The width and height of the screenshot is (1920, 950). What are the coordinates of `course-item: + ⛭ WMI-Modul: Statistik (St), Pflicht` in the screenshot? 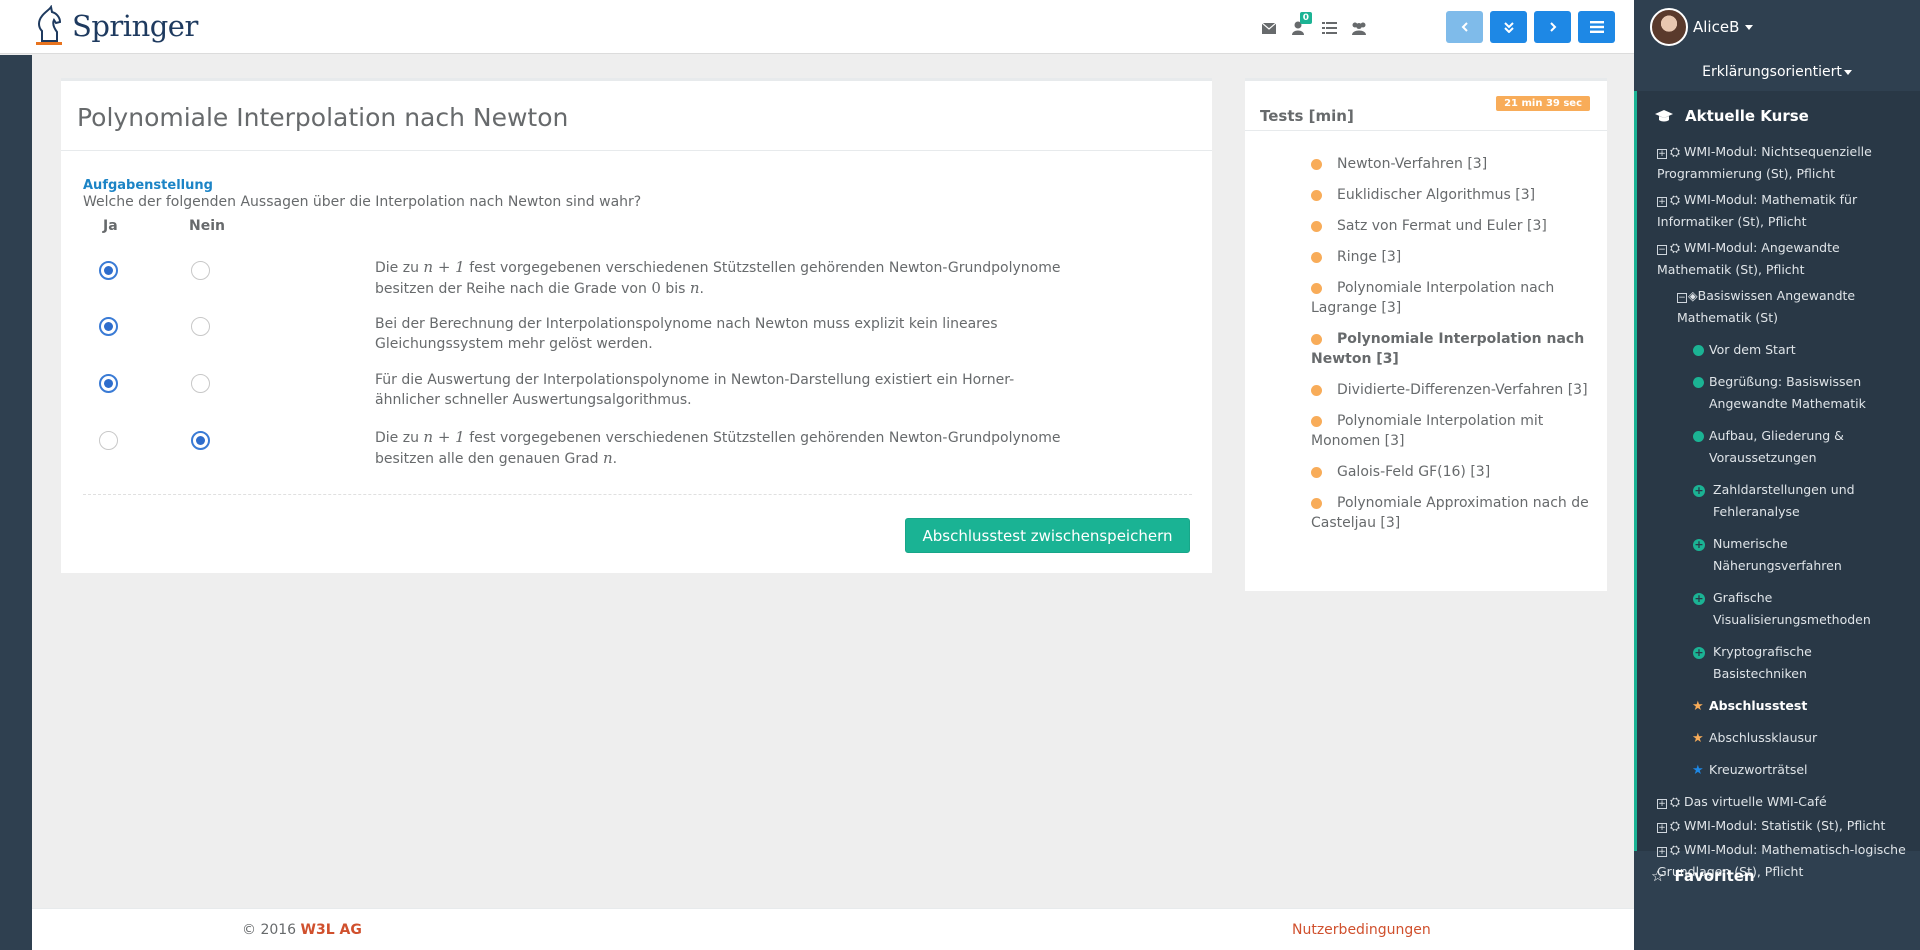 It's located at (1778, 826).